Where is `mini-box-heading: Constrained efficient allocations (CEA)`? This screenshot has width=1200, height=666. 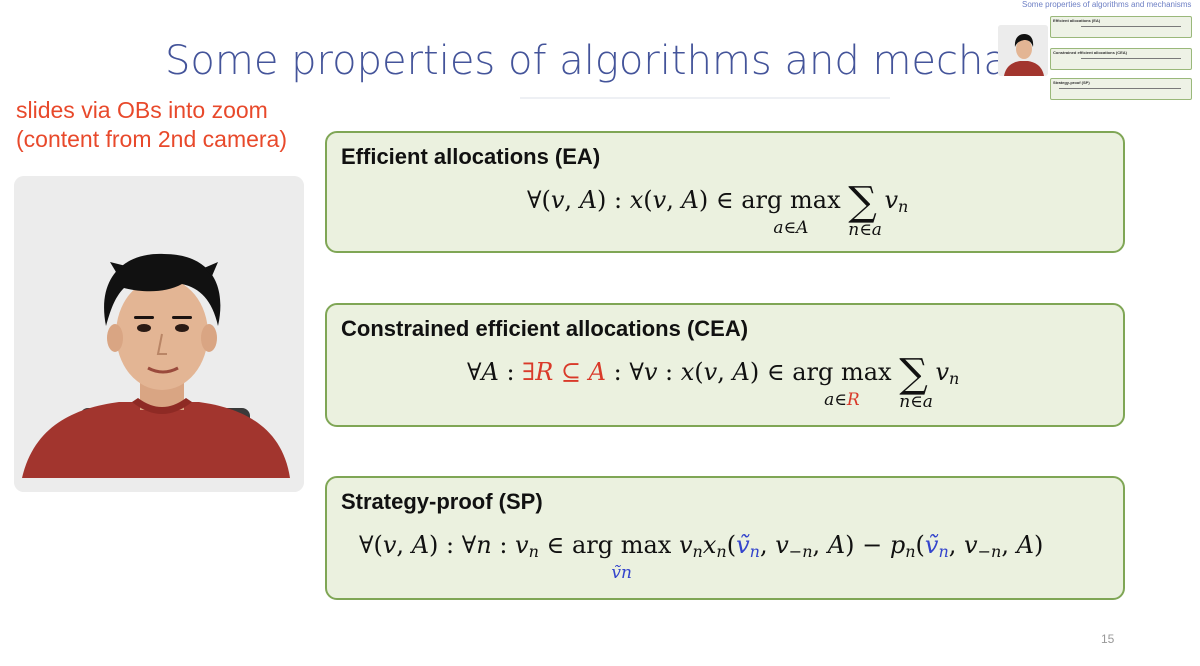 mini-box-heading: Constrained efficient allocations (CEA) is located at coordinates (1090, 52).